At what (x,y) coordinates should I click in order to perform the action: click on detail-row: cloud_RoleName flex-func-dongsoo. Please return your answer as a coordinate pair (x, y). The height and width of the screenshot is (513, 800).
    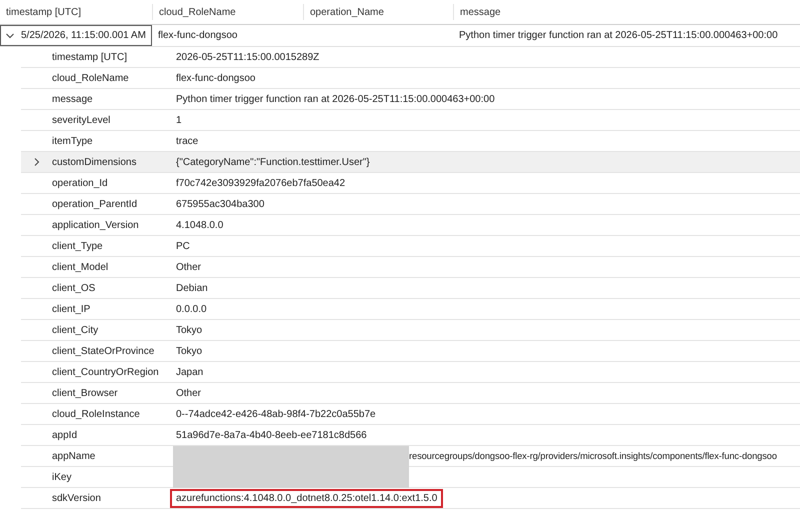
    Looking at the image, I should click on (410, 78).